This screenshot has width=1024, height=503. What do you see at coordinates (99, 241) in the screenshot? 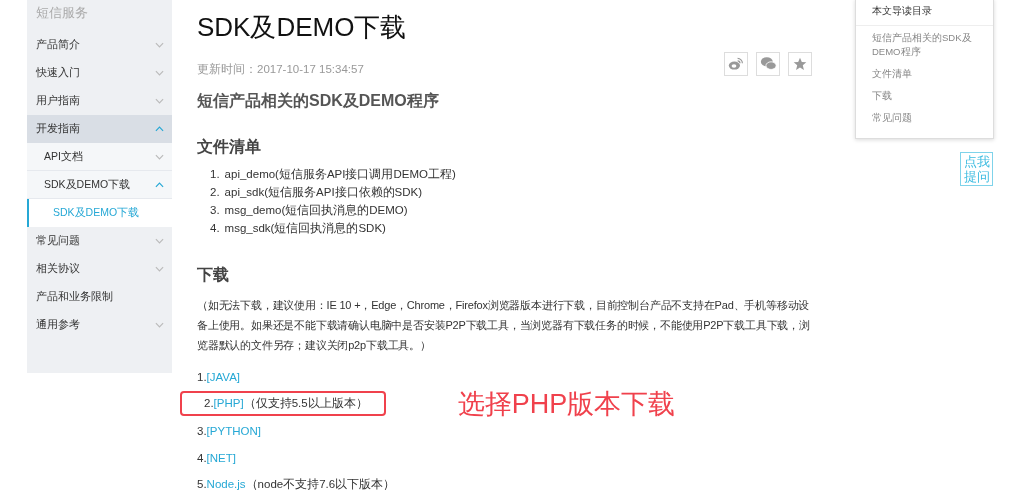
I see `sidebar-item: 常见问题` at bounding box center [99, 241].